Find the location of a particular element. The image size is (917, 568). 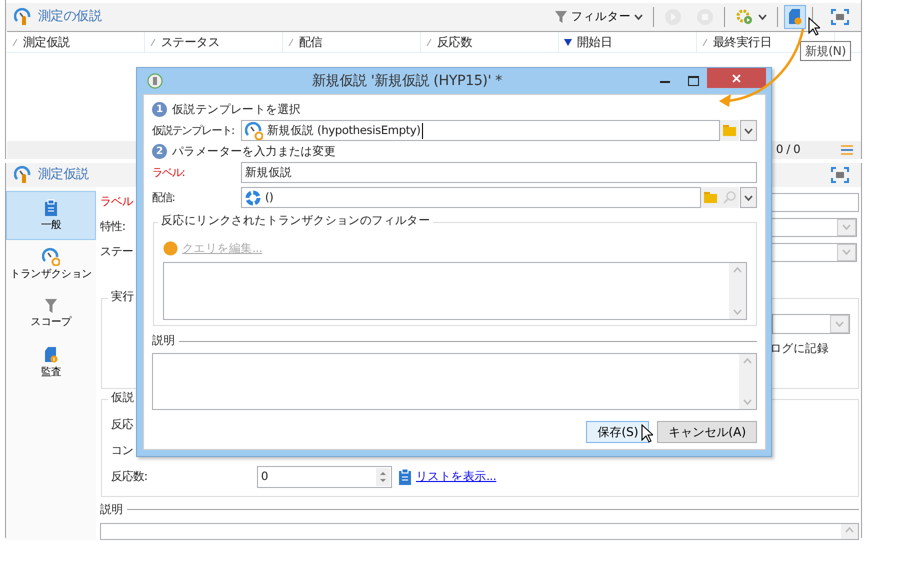

field-label: ラベル is located at coordinates (116, 202).